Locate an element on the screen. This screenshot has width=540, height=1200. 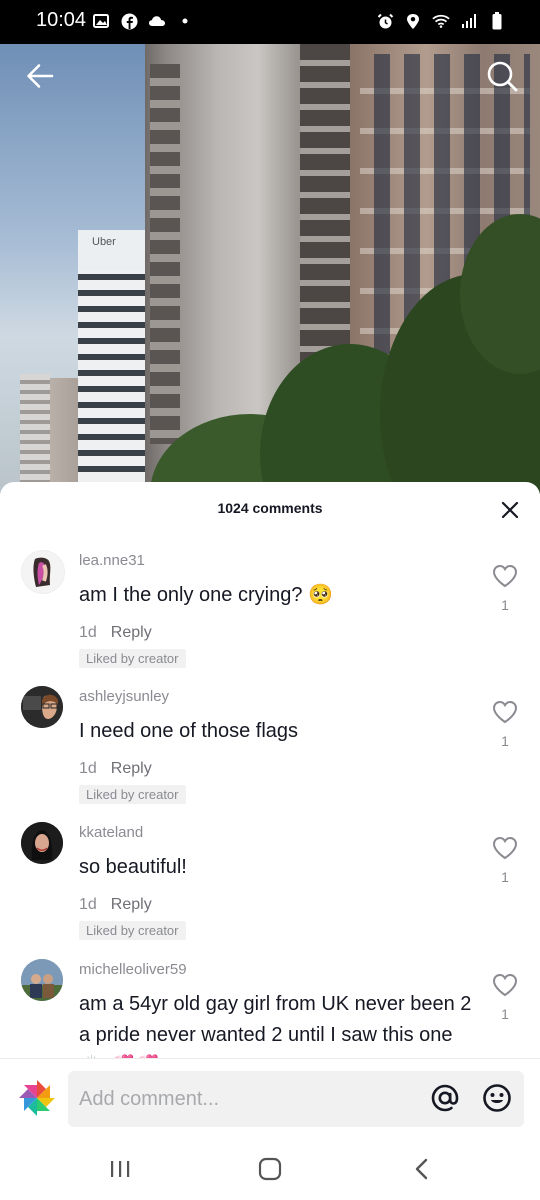
emoji-button is located at coordinates (497, 1100).